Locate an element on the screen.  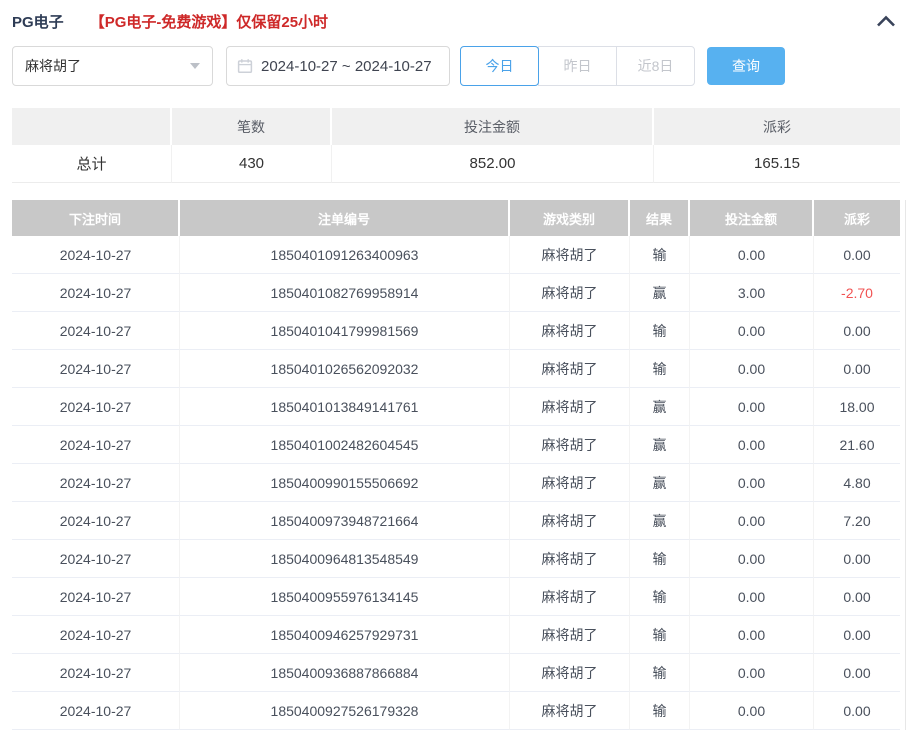
records-header-time: 下注时间 is located at coordinates (96, 218).